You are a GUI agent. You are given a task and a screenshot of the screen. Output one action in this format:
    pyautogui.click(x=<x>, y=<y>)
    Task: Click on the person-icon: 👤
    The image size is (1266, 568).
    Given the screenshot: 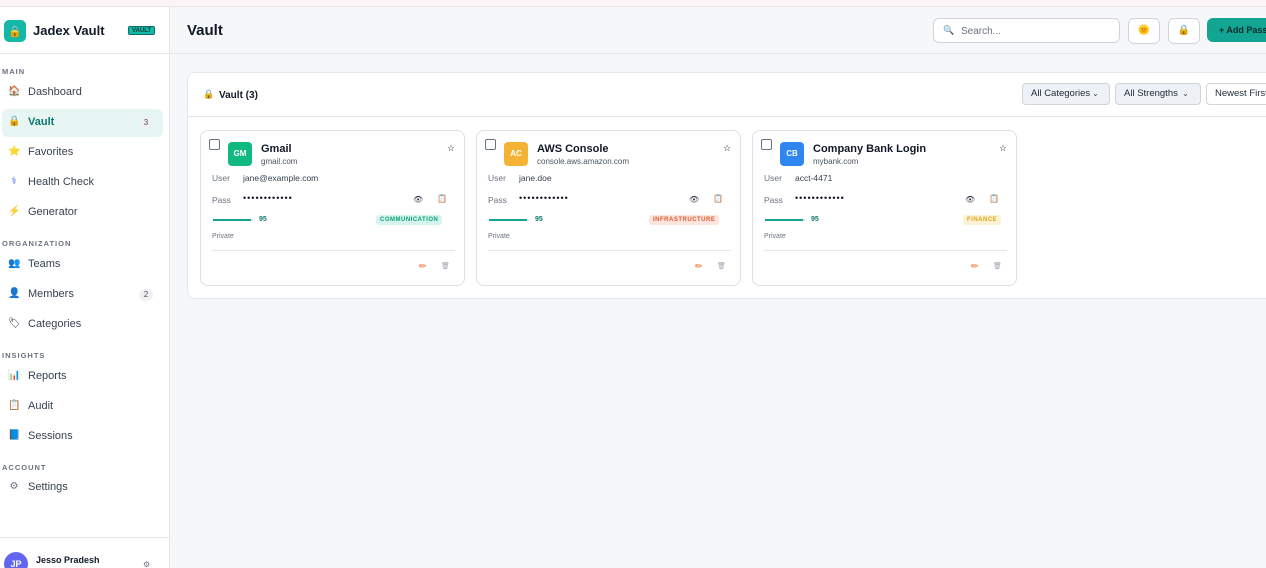 What is the action you would take?
    pyautogui.click(x=14, y=293)
    